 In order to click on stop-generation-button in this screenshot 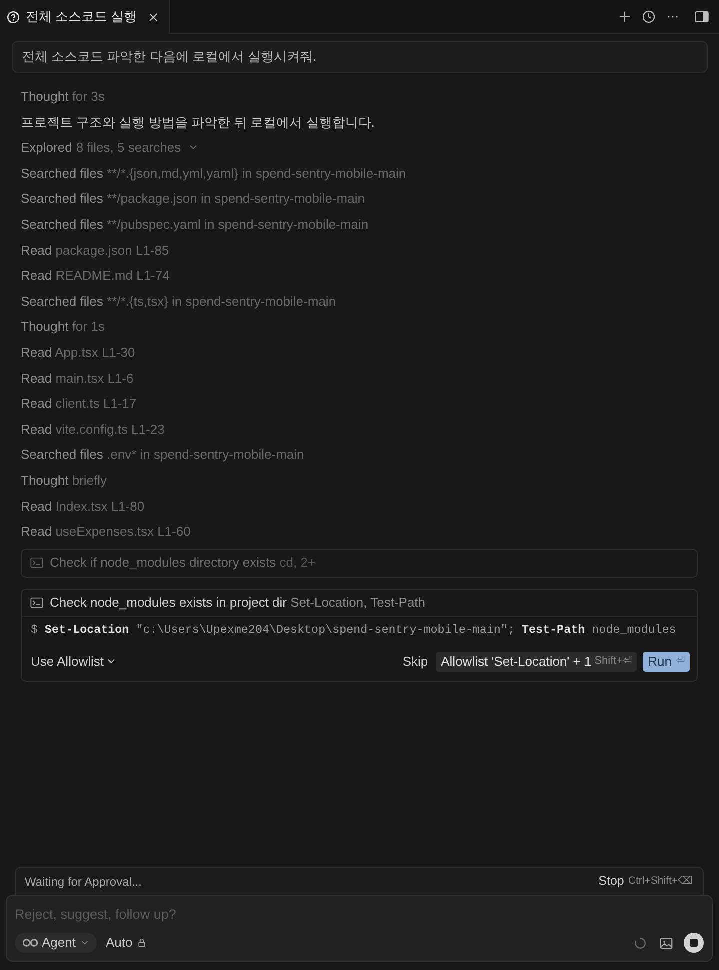, I will do `click(694, 943)`.